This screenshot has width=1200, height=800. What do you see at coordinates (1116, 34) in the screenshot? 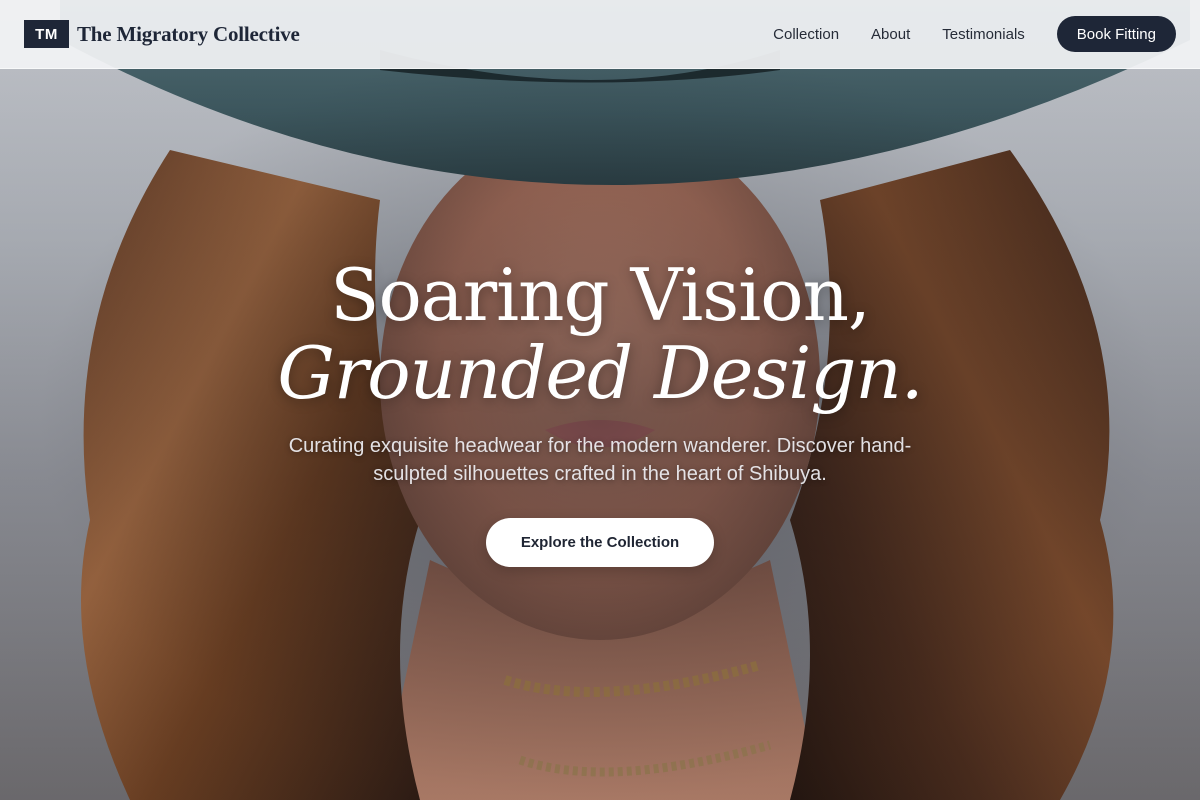
I see `book-fitting-button: Book Fitting` at bounding box center [1116, 34].